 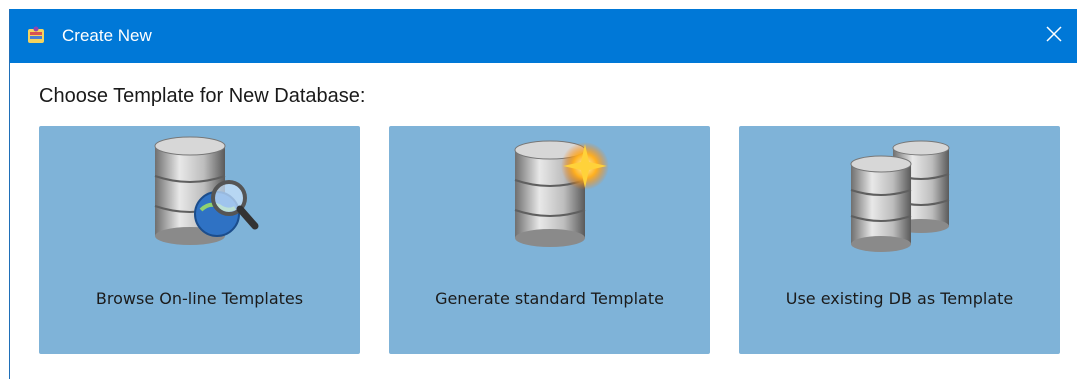 I want to click on tile-label: Browse On-line Templates, so click(x=199, y=298).